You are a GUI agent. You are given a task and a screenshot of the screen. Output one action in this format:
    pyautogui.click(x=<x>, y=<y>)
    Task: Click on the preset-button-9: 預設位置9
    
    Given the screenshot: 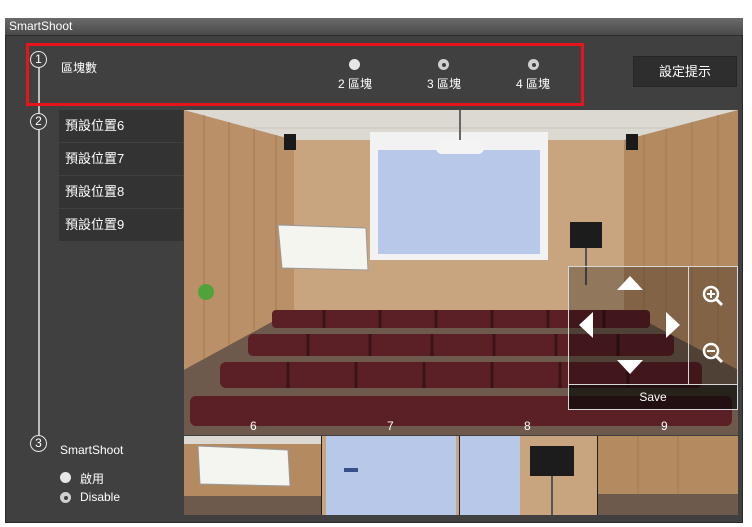 What is the action you would take?
    pyautogui.click(x=121, y=225)
    